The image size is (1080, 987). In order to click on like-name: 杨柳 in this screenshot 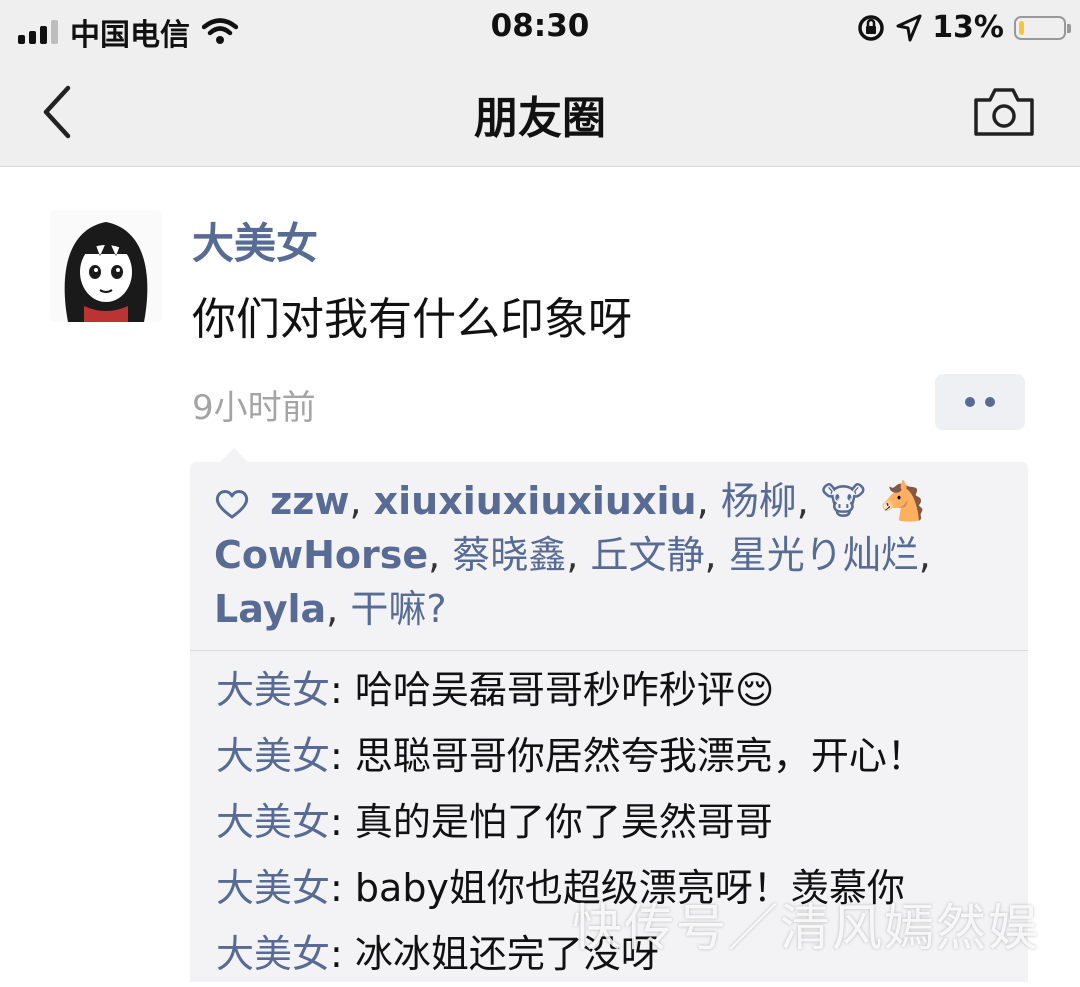, I will do `click(759, 501)`.